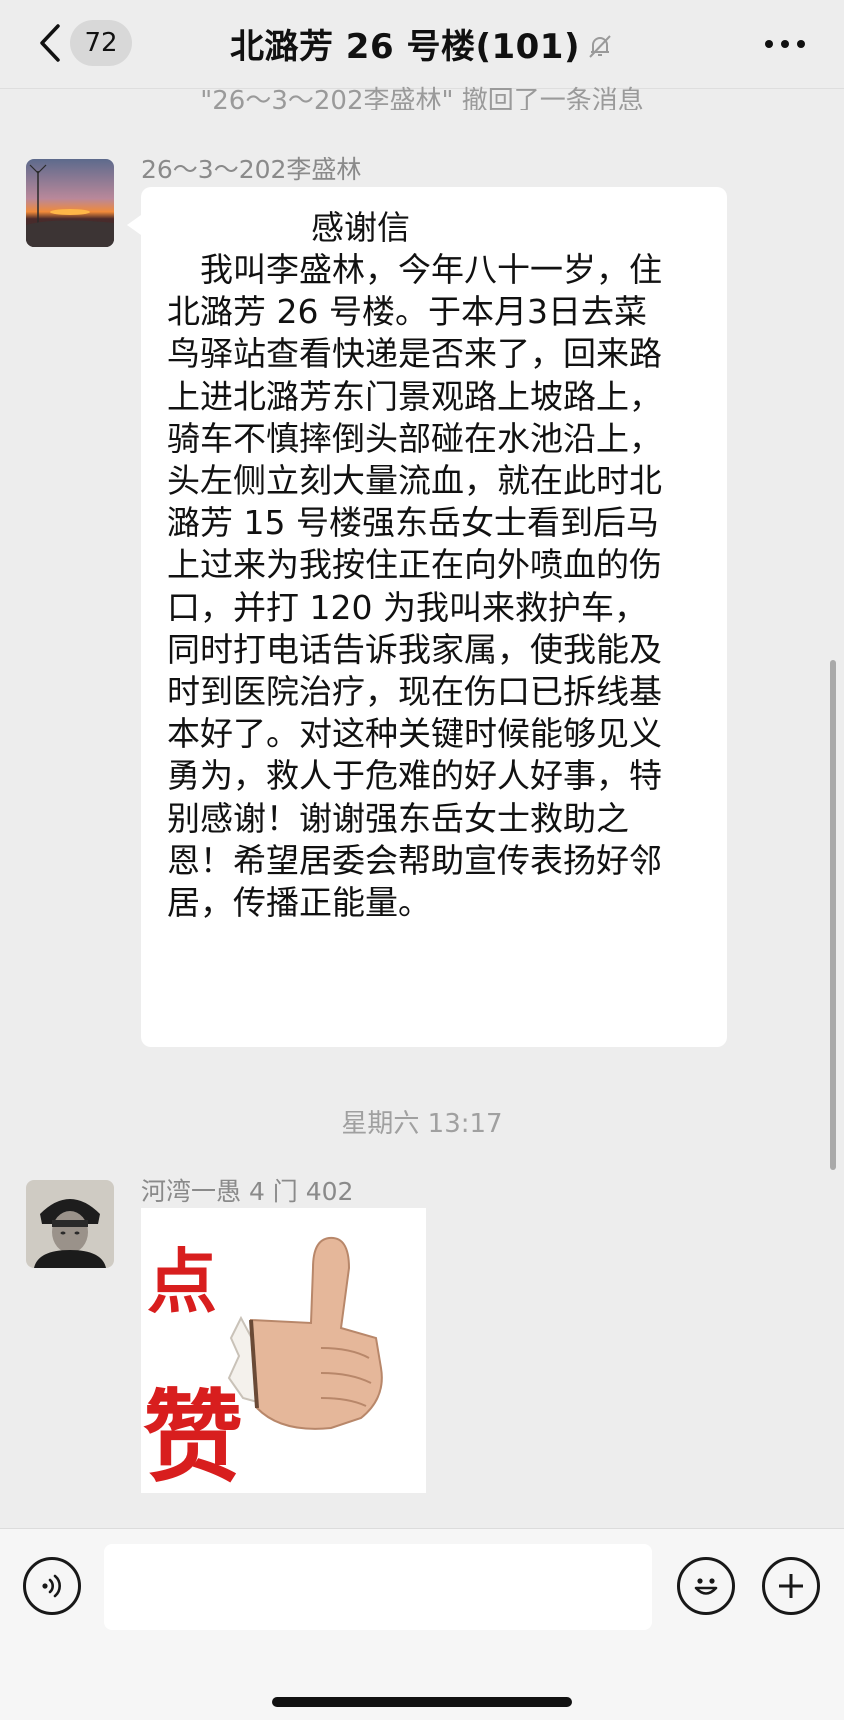 This screenshot has height=1720, width=844. I want to click on emoji-button, so click(706, 1586).